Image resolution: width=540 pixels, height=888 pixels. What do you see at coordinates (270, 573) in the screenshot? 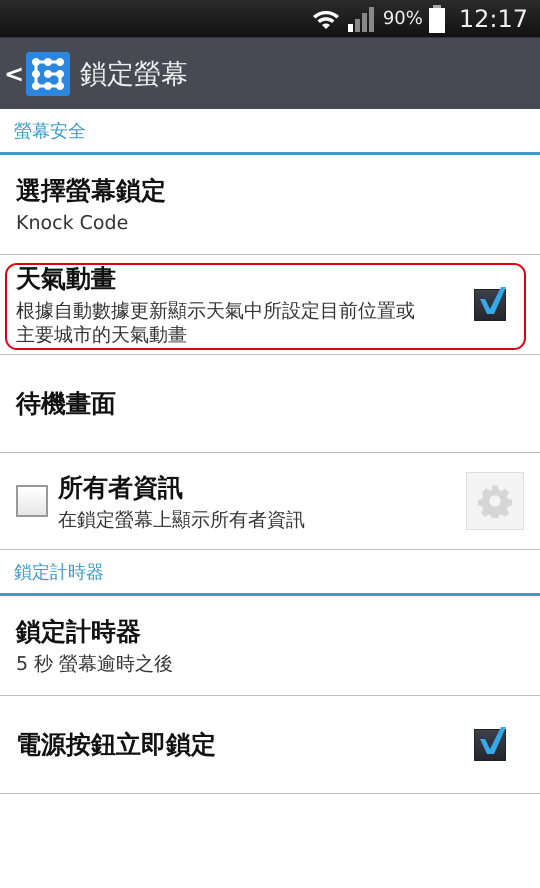
I see `section-header: 鎖定計時器` at bounding box center [270, 573].